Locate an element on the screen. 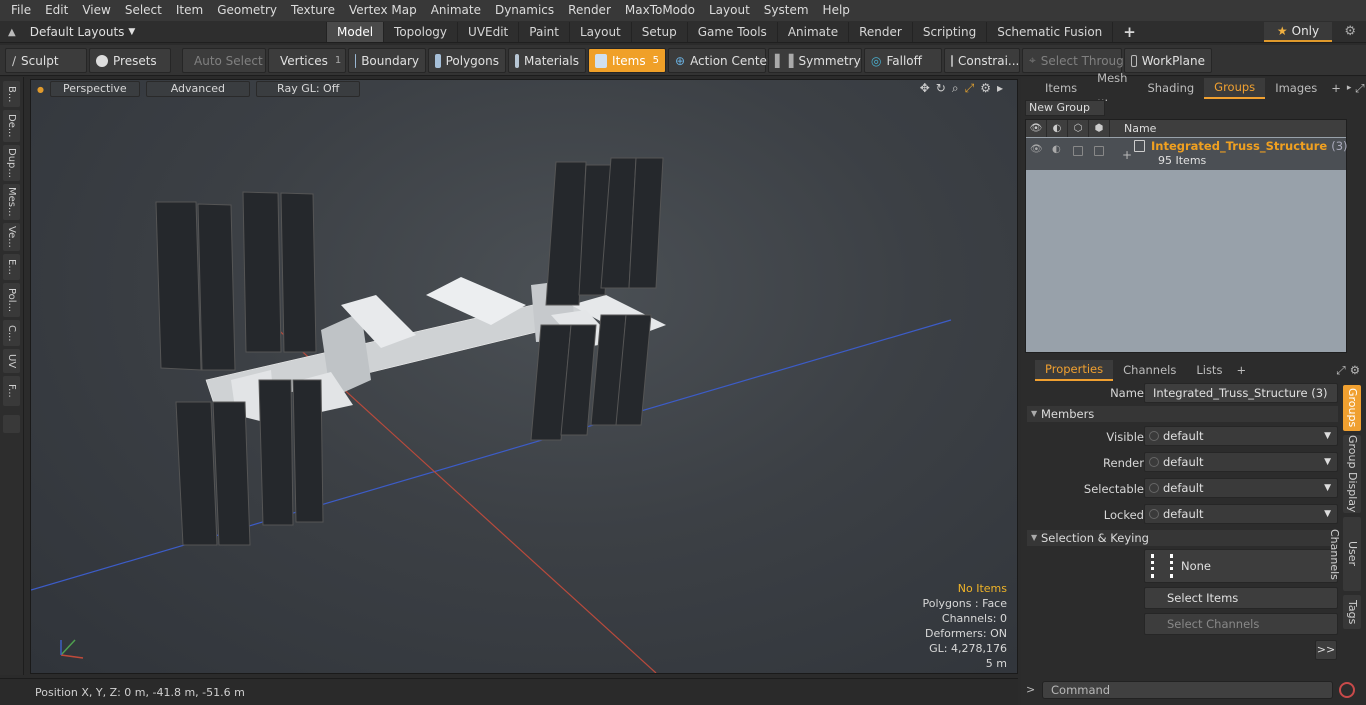 The image size is (1366, 705). row-select-checkbox is located at coordinates (1078, 151).